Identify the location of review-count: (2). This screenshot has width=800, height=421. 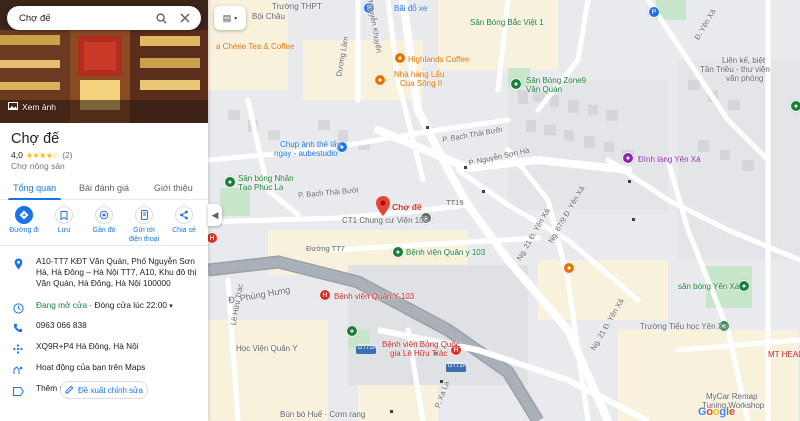
(67, 155).